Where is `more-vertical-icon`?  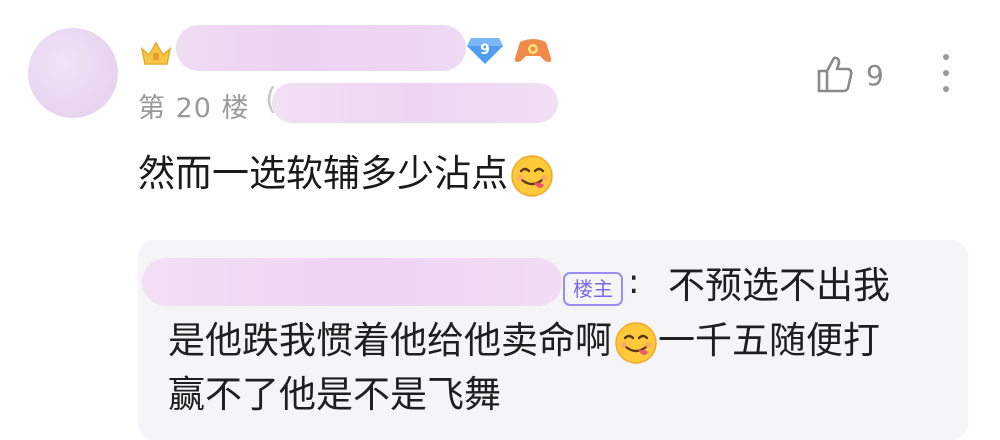 more-vertical-icon is located at coordinates (946, 73).